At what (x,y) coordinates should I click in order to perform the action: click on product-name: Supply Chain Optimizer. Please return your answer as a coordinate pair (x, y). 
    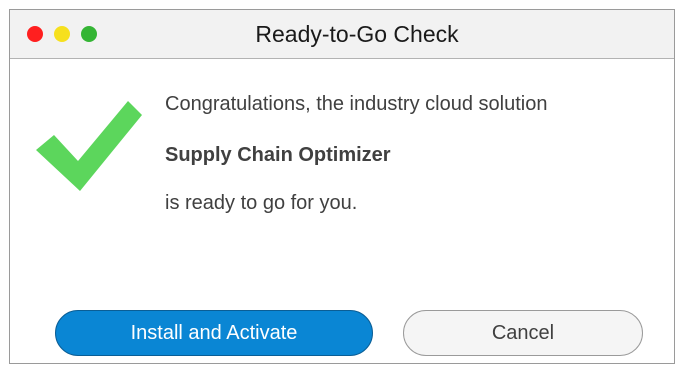
    Looking at the image, I should click on (278, 155).